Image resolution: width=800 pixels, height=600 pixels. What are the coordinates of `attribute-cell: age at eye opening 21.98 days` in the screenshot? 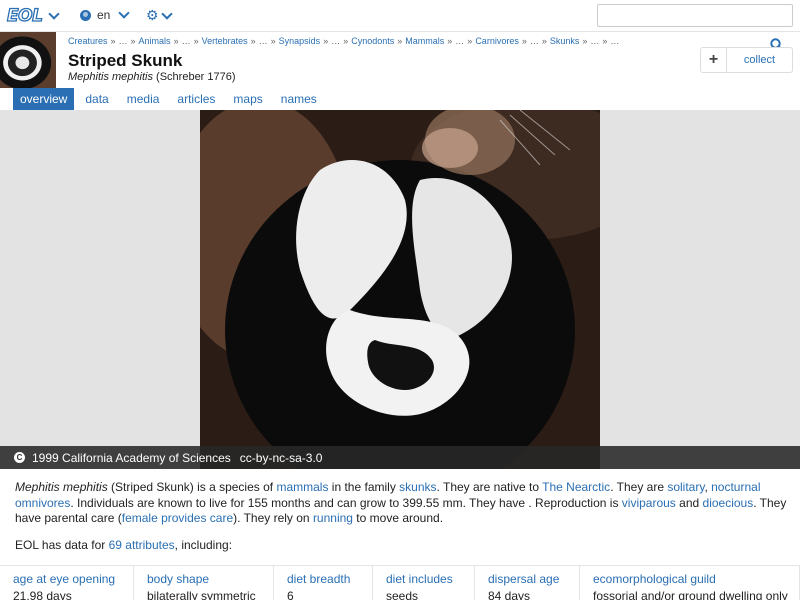 It's located at (67, 583).